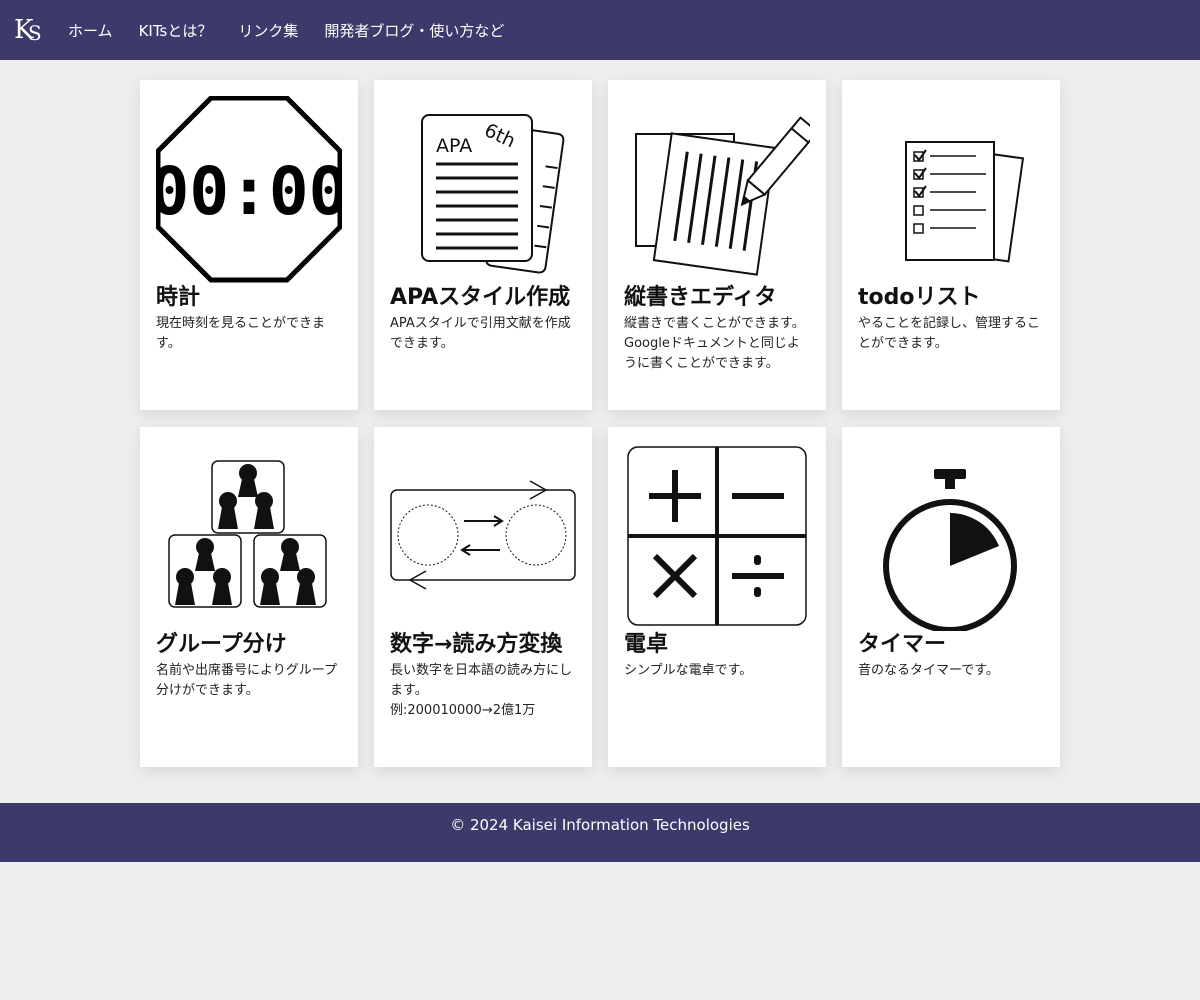 The width and height of the screenshot is (1200, 1000). I want to click on convert-icon, so click(483, 535).